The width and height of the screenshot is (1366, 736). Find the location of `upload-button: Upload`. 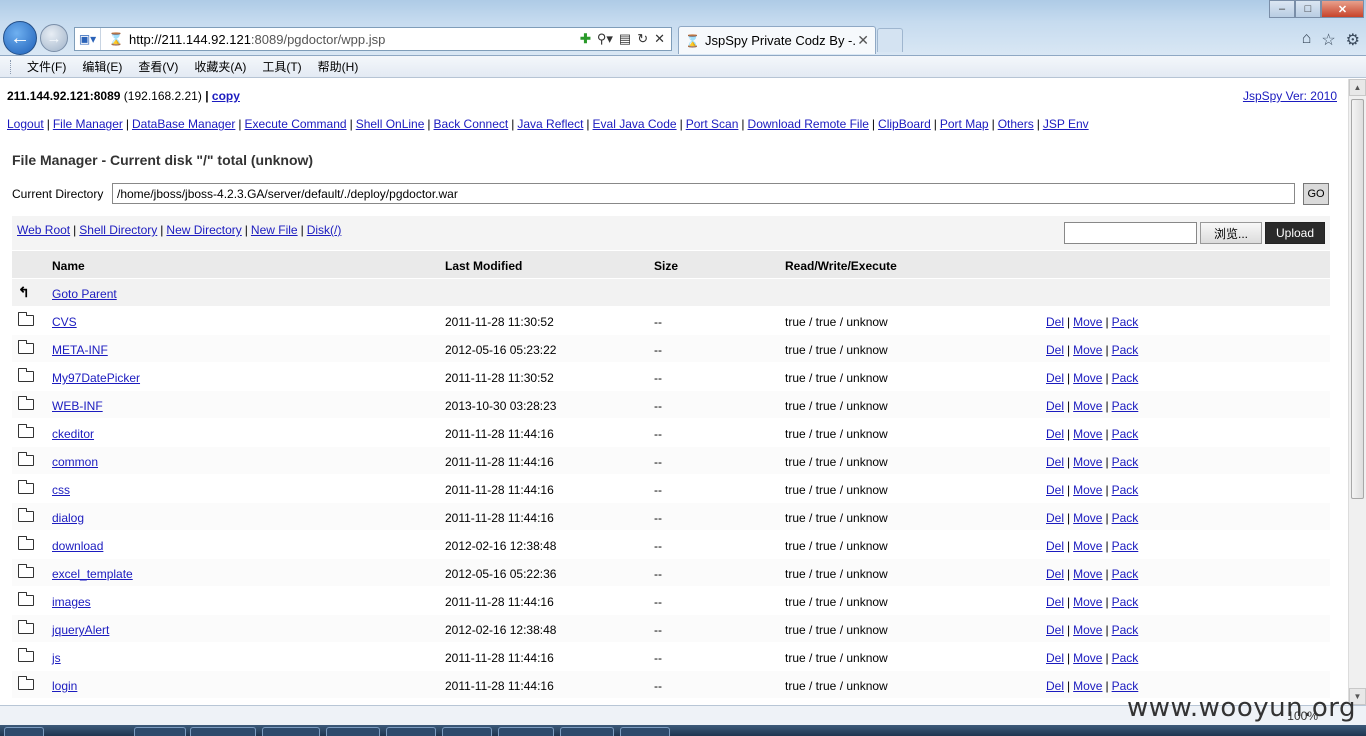

upload-button: Upload is located at coordinates (1295, 233).